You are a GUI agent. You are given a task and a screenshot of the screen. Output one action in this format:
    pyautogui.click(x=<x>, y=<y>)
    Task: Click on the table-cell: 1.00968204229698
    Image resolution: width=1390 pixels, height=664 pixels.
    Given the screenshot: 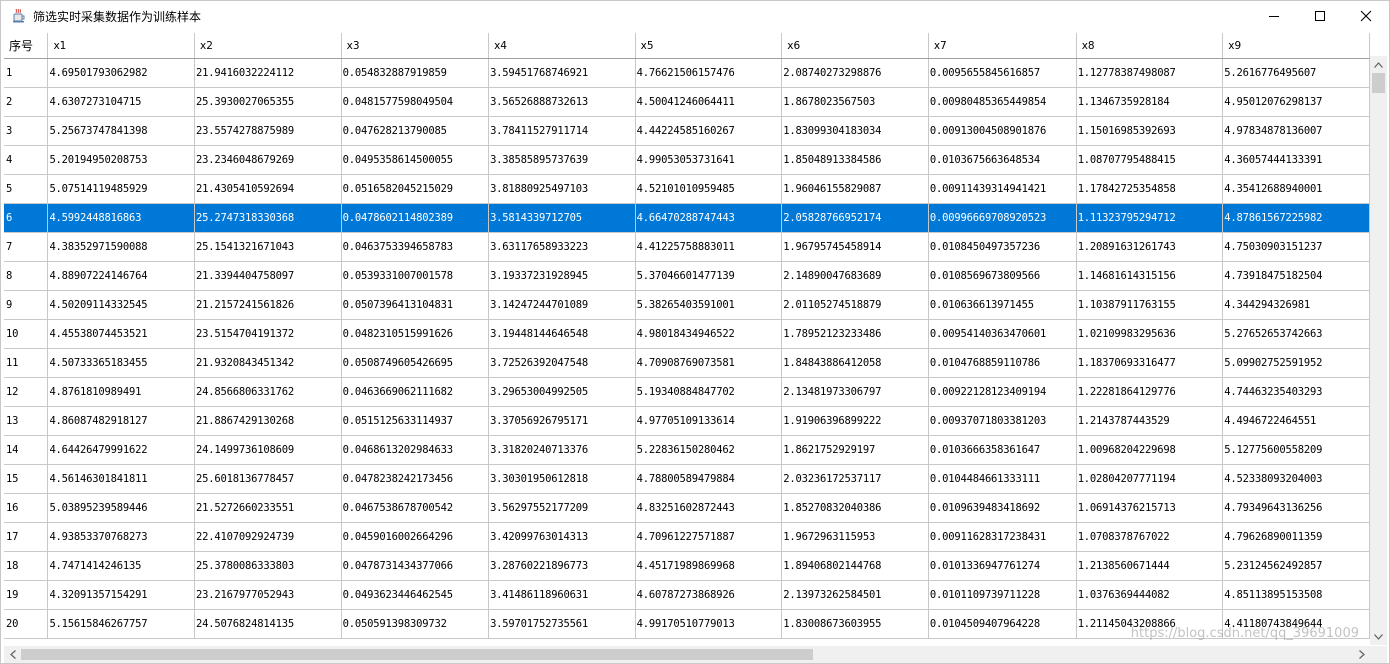 What is the action you would take?
    pyautogui.click(x=1150, y=450)
    